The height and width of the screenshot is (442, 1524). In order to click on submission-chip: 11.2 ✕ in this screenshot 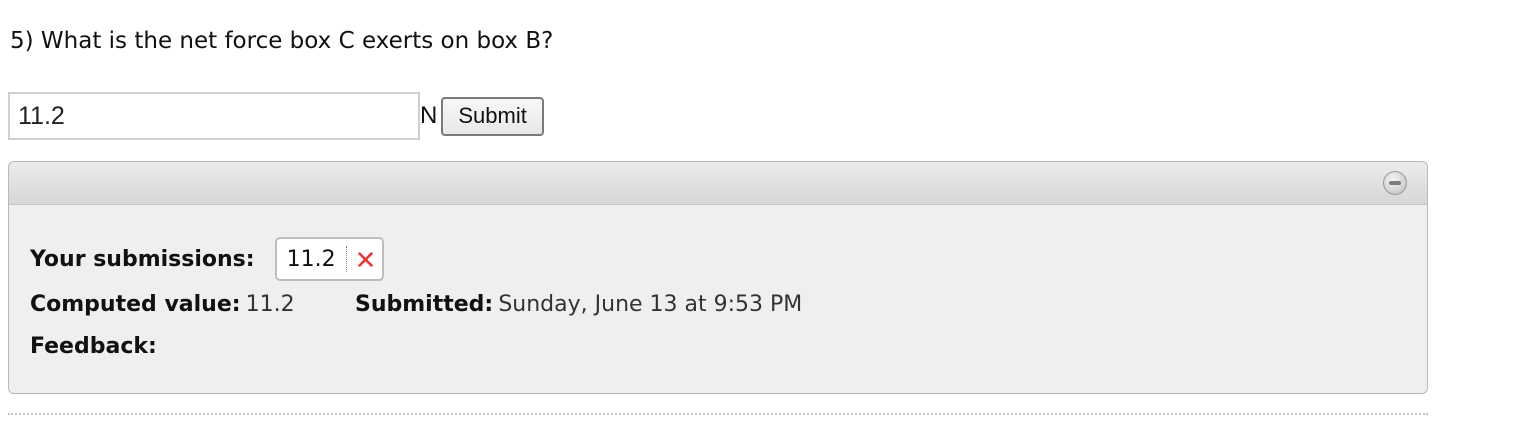, I will do `click(329, 259)`.